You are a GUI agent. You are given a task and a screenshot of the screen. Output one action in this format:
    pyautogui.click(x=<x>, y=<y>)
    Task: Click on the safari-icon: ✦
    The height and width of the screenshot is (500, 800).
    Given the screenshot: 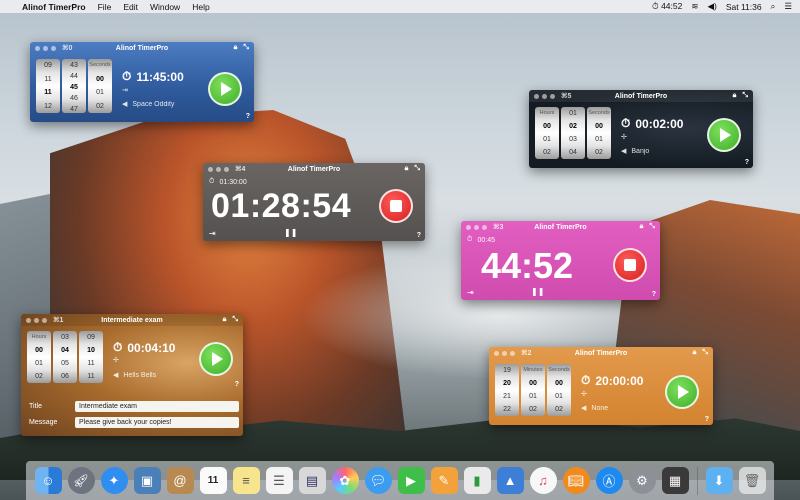 What is the action you would take?
    pyautogui.click(x=114, y=480)
    